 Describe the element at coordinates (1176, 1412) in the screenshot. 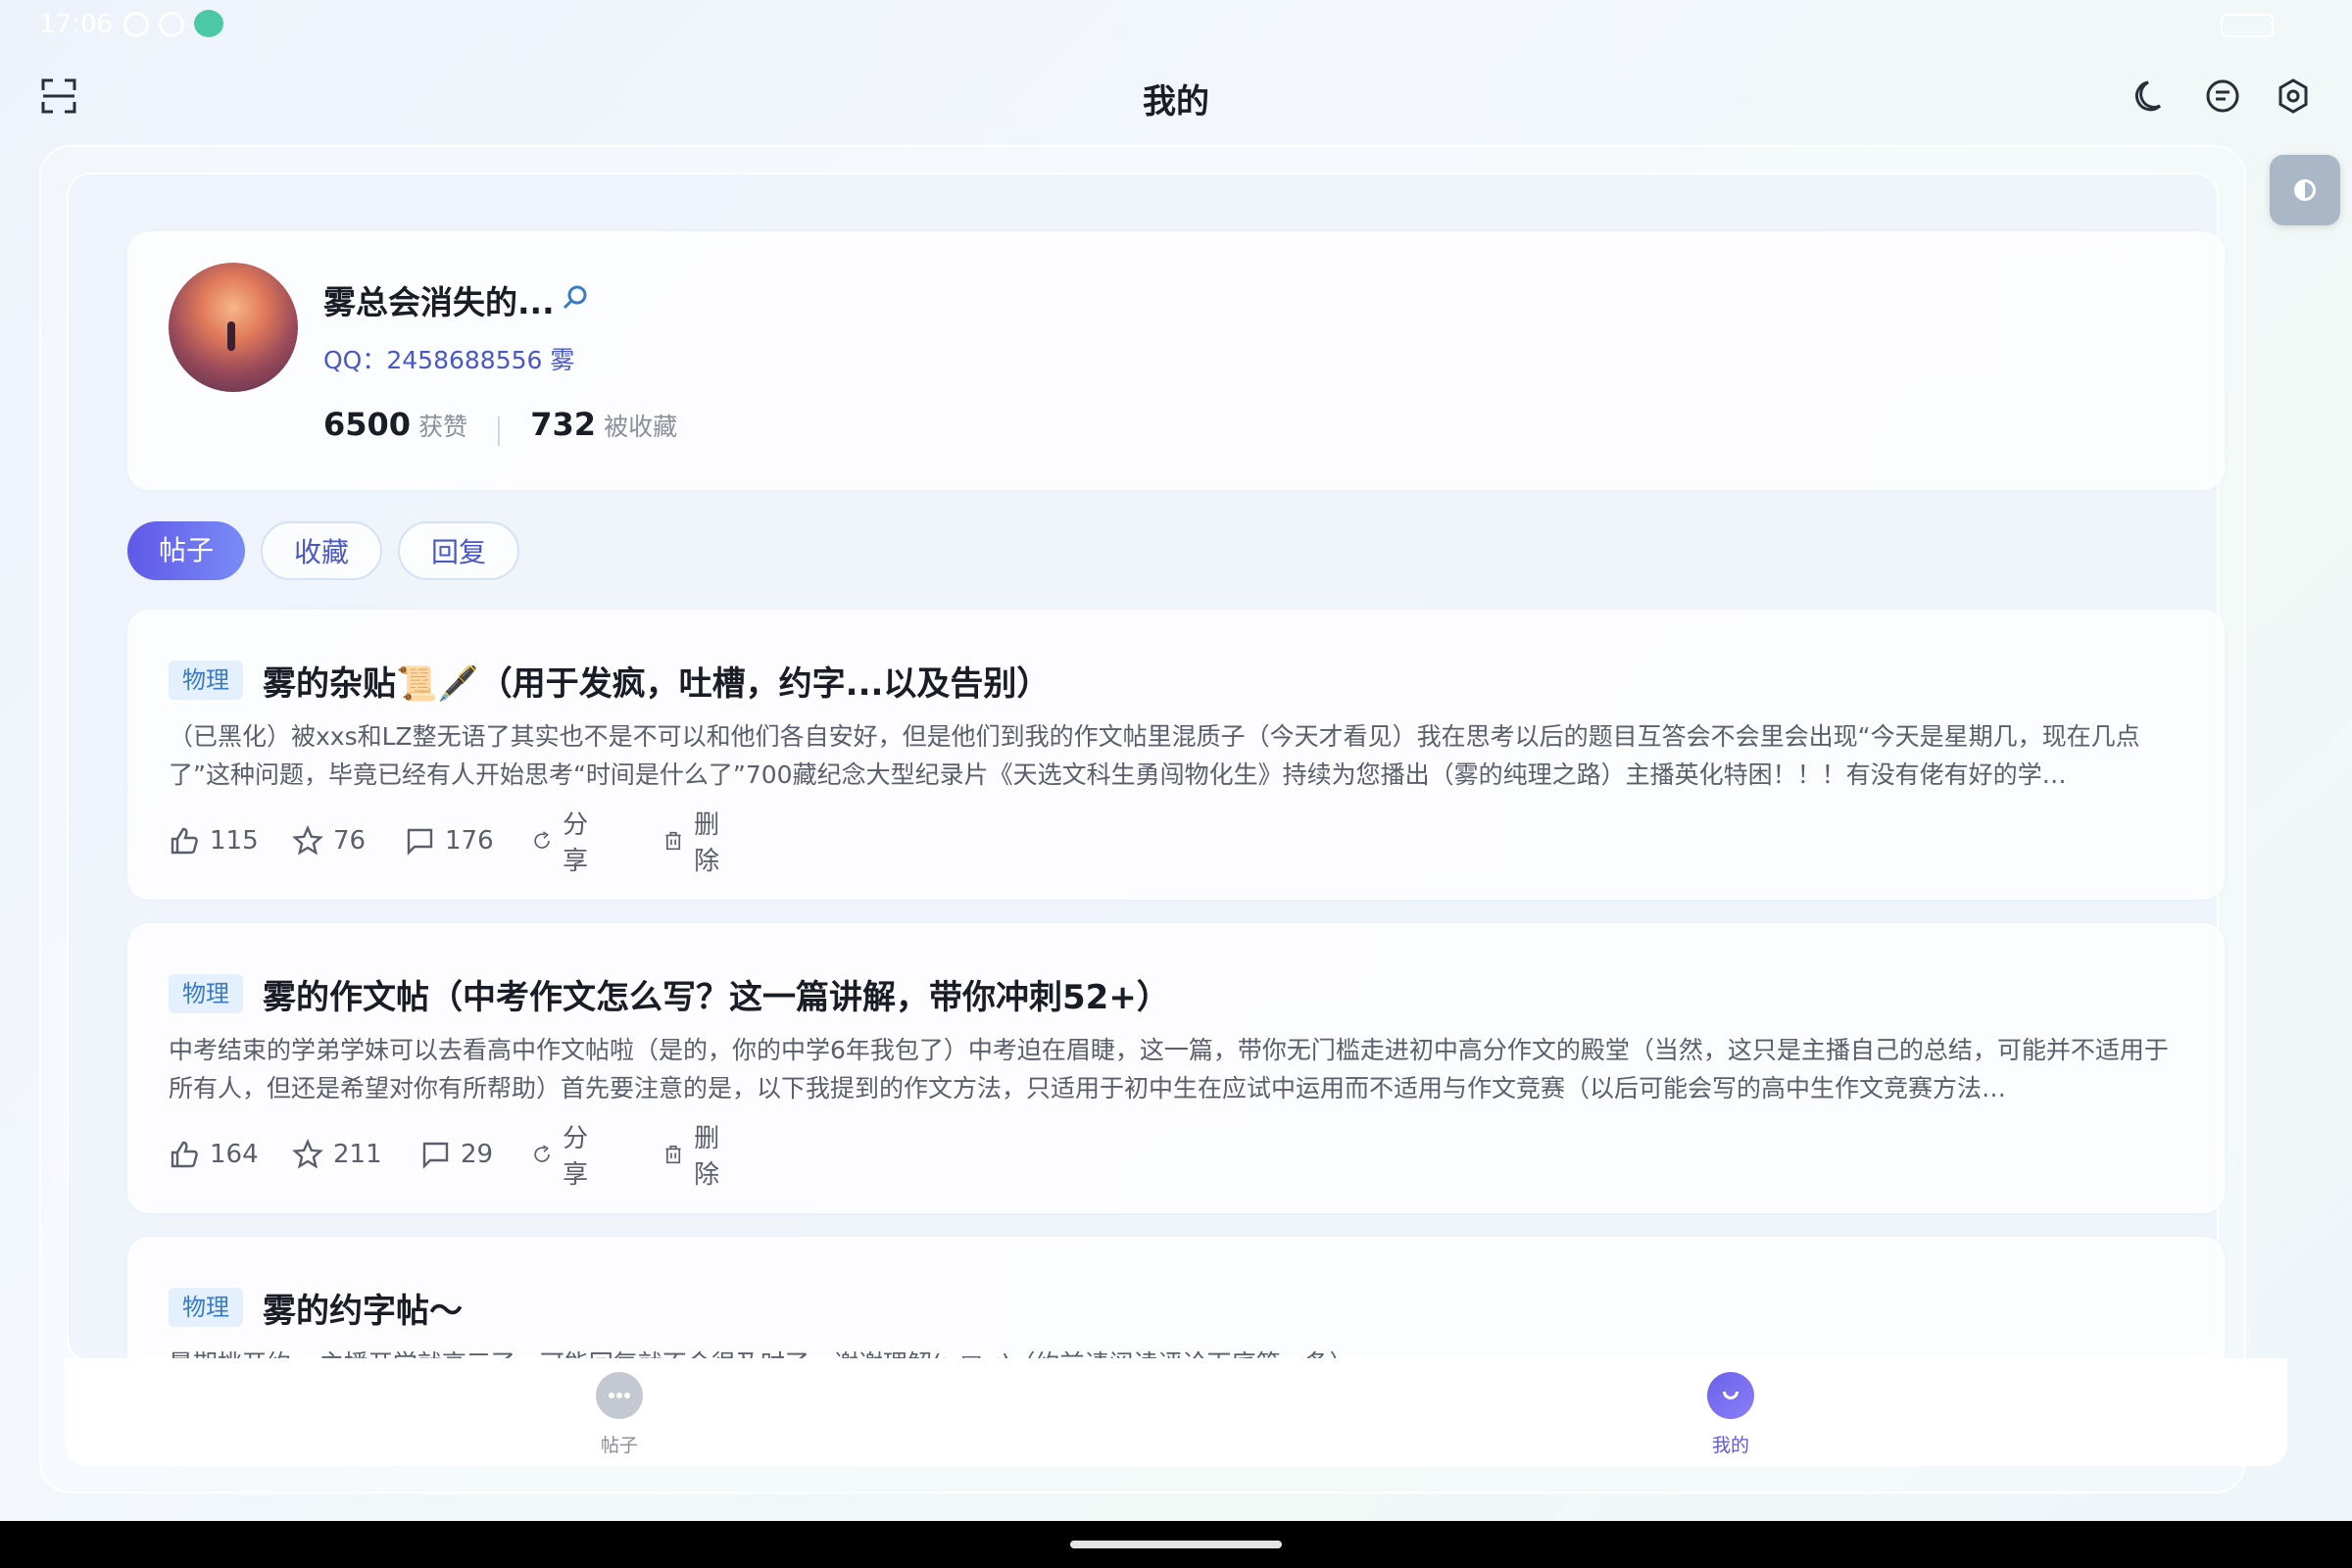

I see `bottom-navigation: 帖子 我的` at that location.